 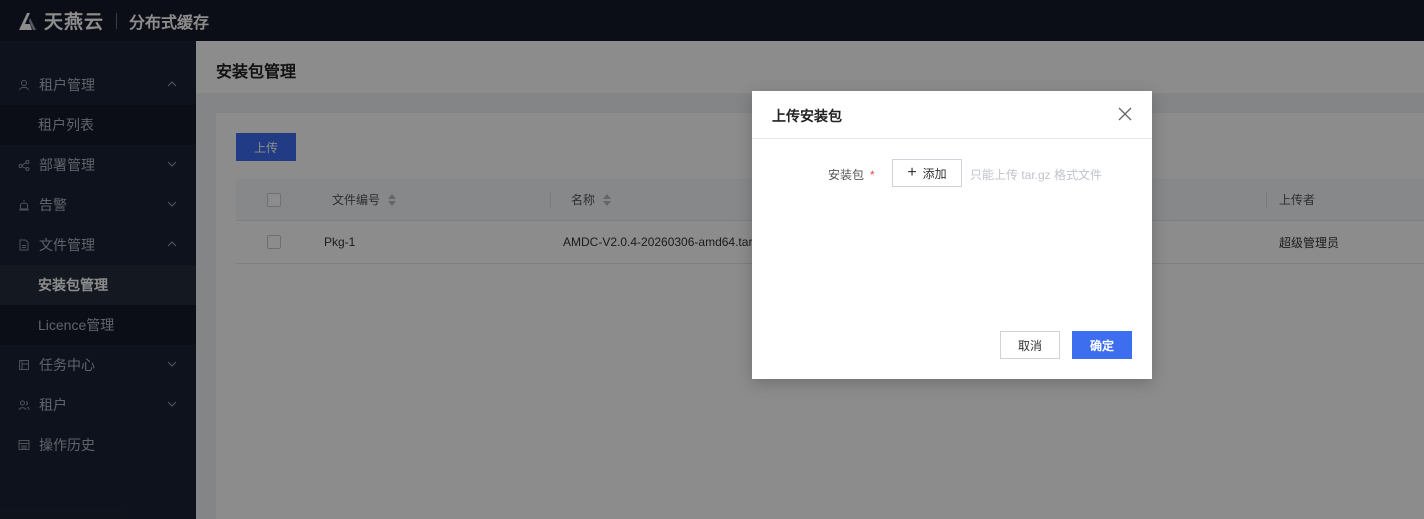 I want to click on add-file-button: + 添加, so click(x=927, y=173).